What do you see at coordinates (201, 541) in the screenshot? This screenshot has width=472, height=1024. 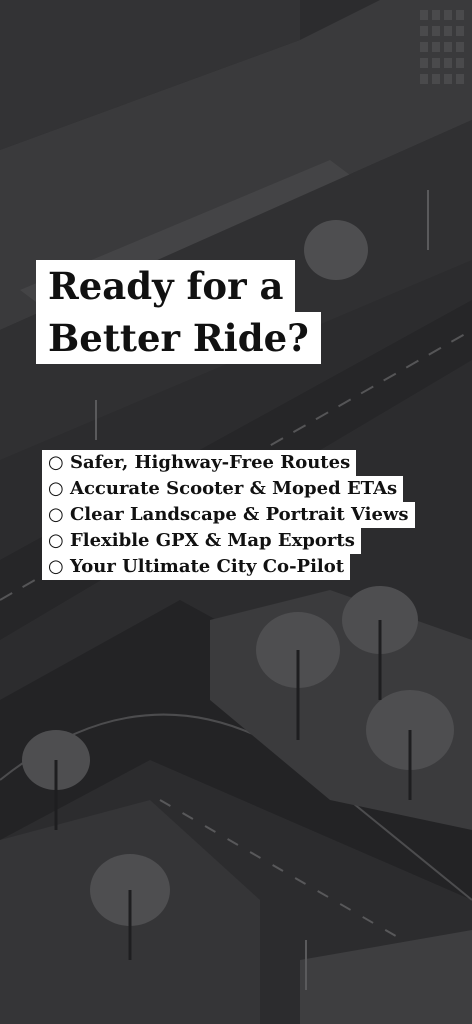 I see `feature-item-text: ○ Flexible GPX & Map Exports` at bounding box center [201, 541].